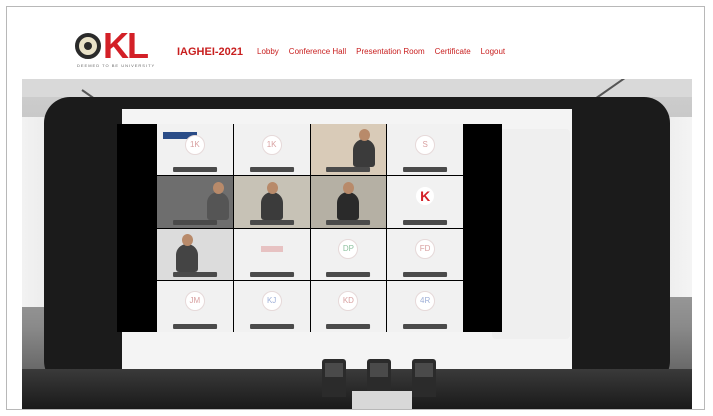  I want to click on participant-tile: KD, so click(348, 306).